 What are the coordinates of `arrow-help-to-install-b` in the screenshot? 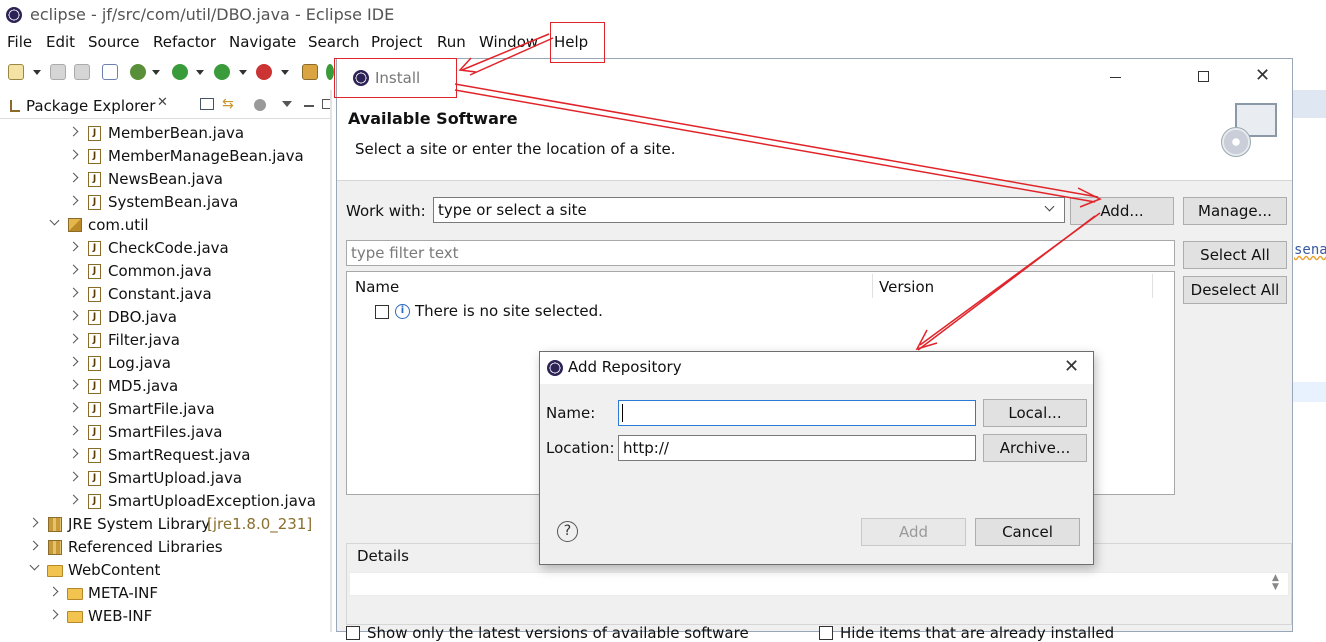 It's located at (511, 56).